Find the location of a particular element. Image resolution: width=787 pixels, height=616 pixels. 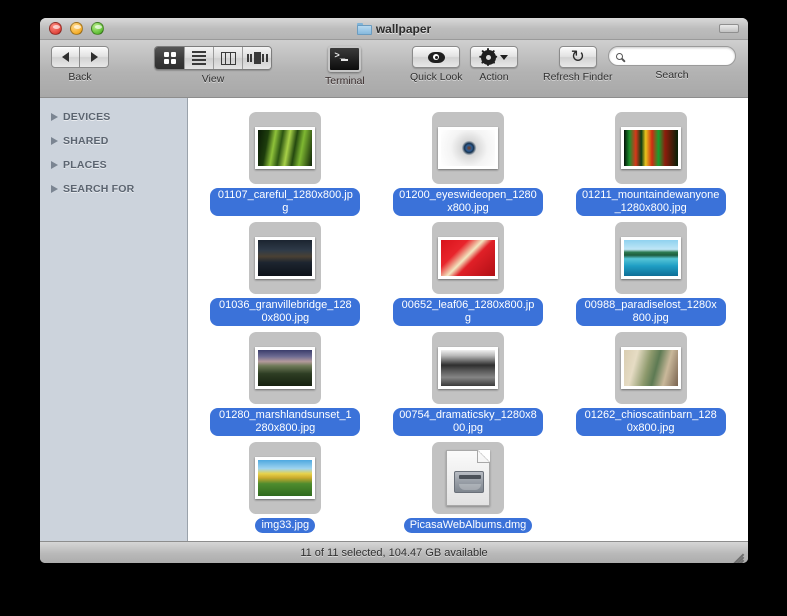

file-item: 00988_paradiselost_1280x800.jpg is located at coordinates (650, 273).